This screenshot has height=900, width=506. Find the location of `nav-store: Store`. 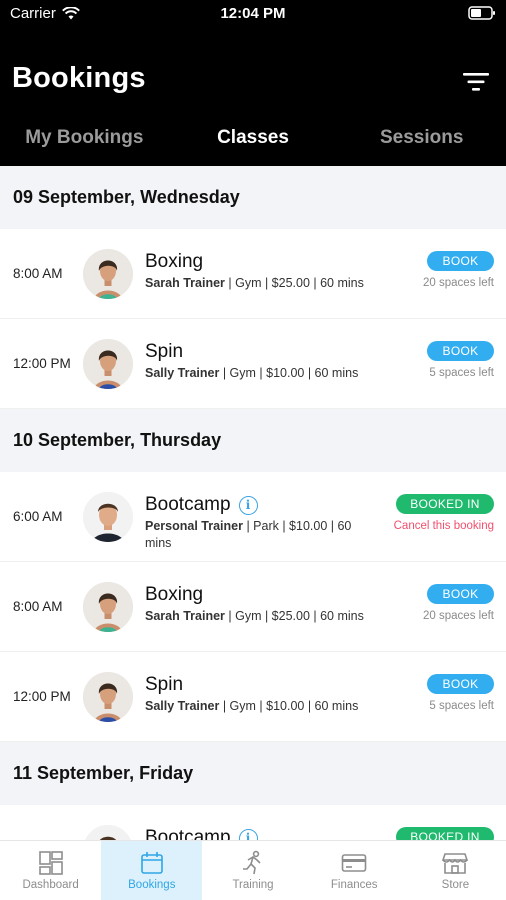

nav-store: Store is located at coordinates (455, 870).